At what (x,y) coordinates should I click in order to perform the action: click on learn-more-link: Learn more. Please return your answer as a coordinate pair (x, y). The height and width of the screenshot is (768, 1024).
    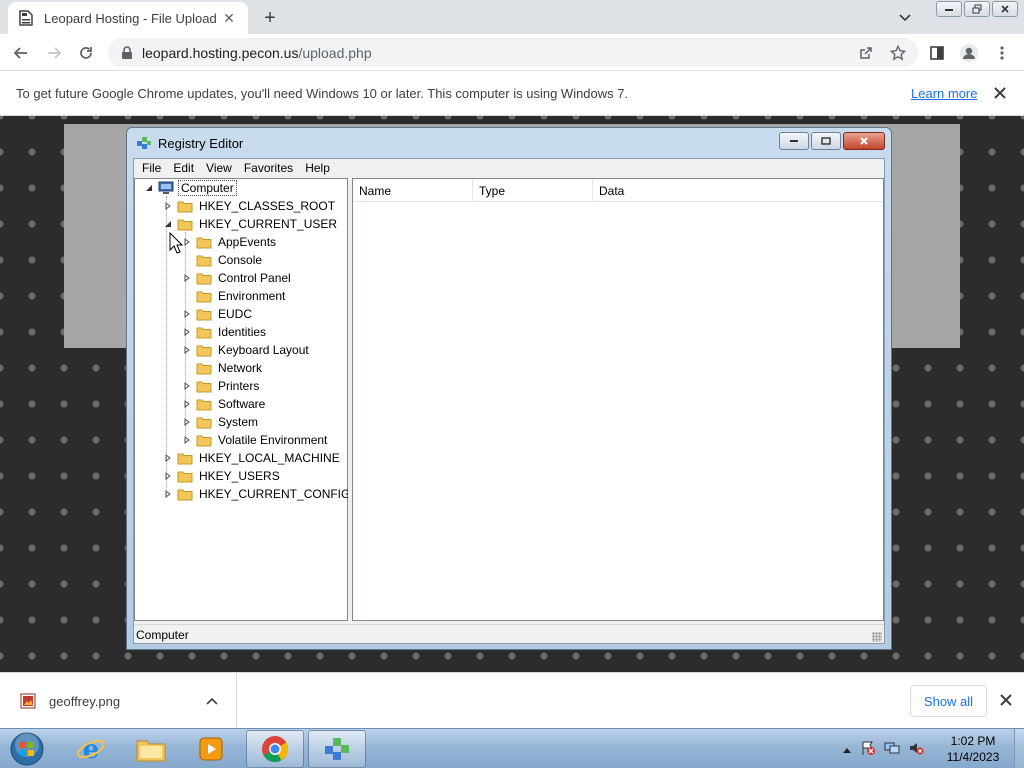
    Looking at the image, I should click on (944, 93).